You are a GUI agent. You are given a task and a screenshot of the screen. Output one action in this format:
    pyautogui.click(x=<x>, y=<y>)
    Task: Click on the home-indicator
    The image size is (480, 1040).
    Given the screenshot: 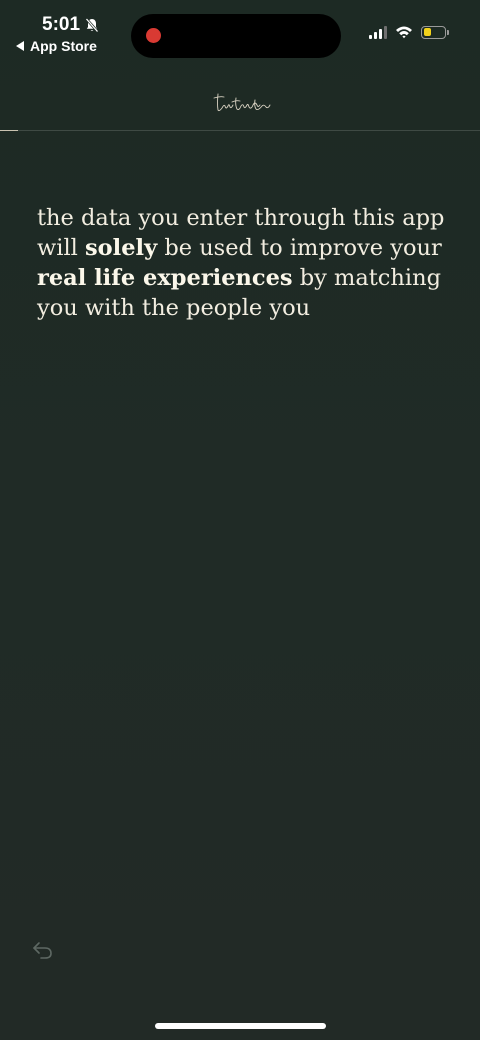 What is the action you would take?
    pyautogui.click(x=240, y=1026)
    